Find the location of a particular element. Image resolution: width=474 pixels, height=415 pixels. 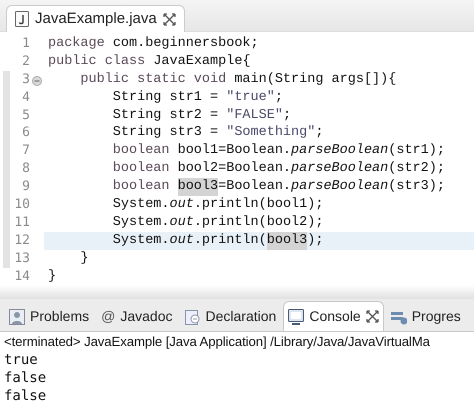

line-number: 10 is located at coordinates (21, 205).